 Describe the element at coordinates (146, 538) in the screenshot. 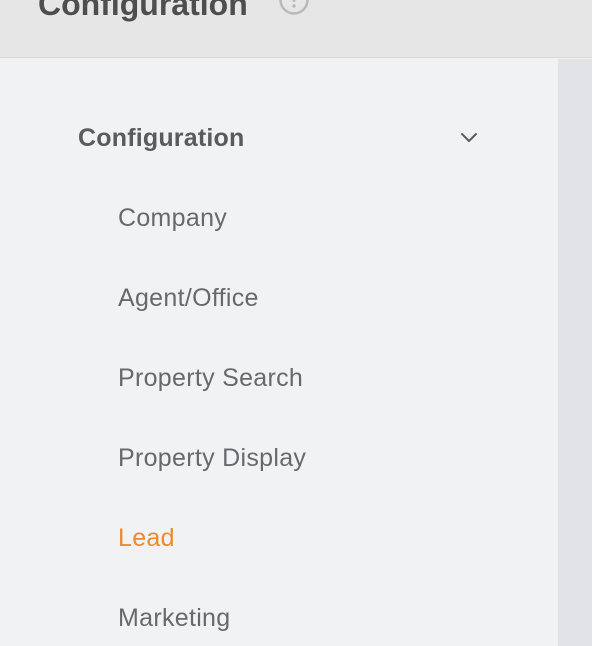

I see `sidebar-item-lead: Lead` at that location.